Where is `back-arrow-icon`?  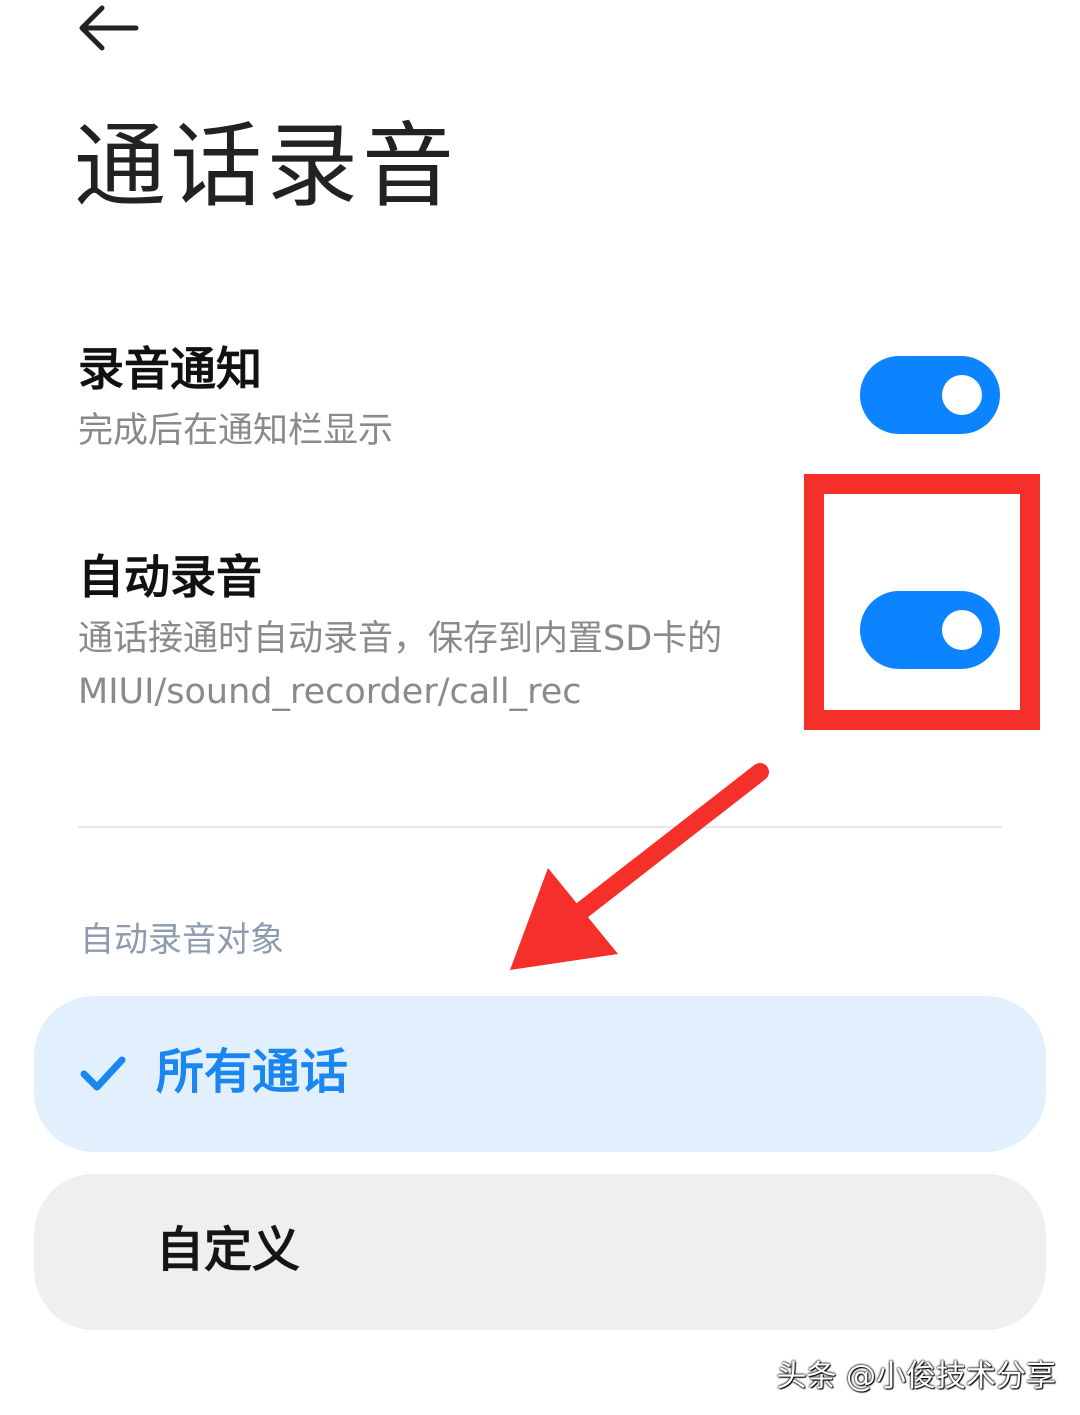
back-arrow-icon is located at coordinates (109, 28).